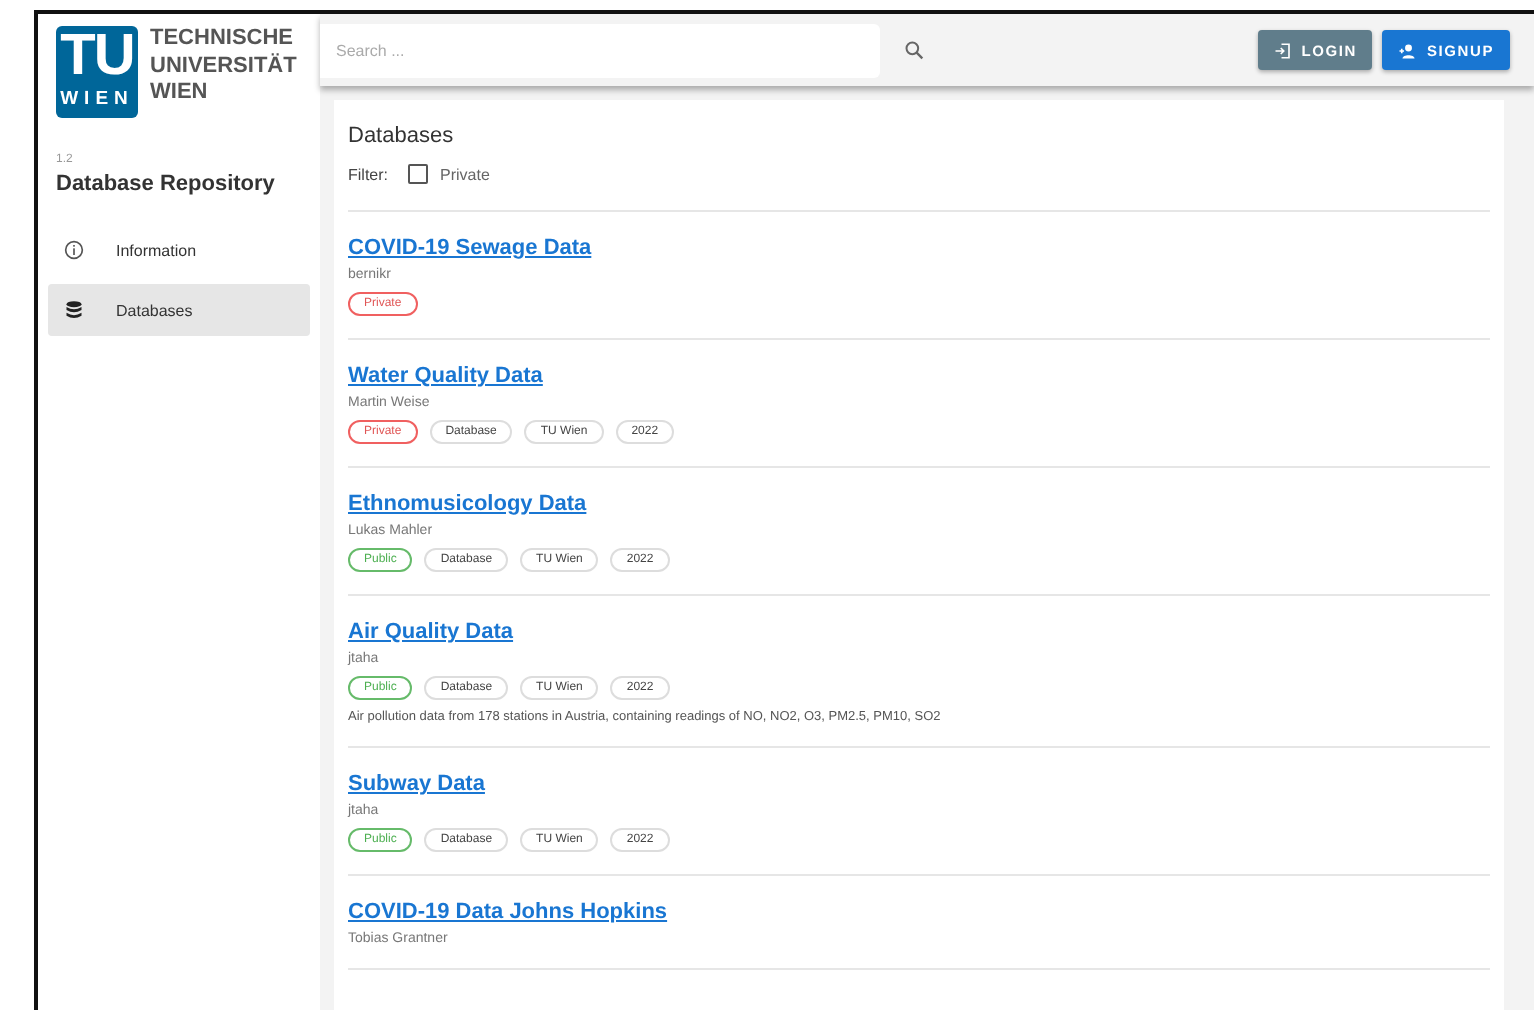 The image size is (1534, 1010). I want to click on database-link: Air Quality Data, so click(431, 632).